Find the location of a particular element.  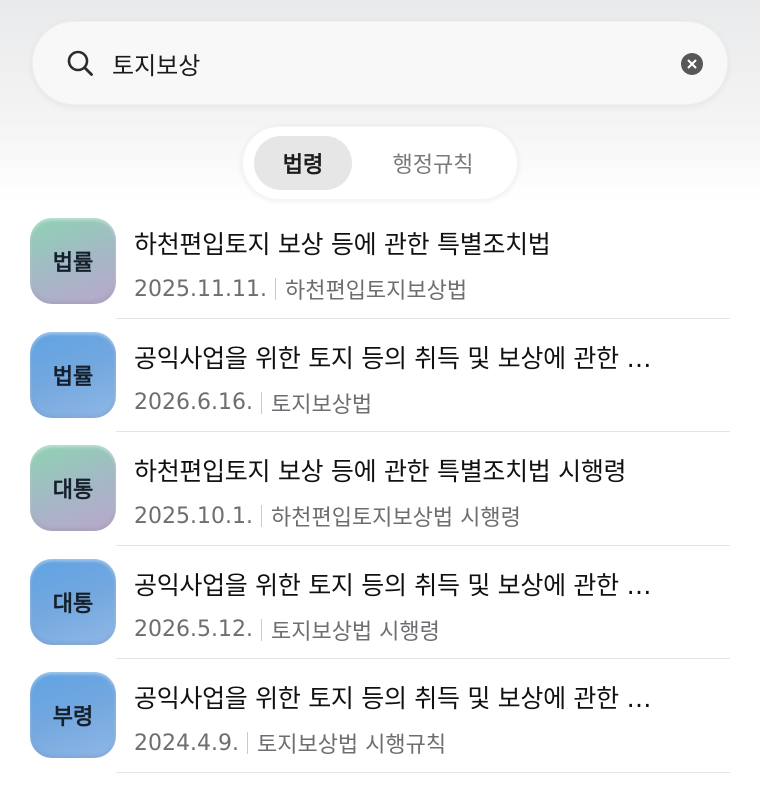

law-short-name: 하천편입토지보상법 is located at coordinates (376, 291).